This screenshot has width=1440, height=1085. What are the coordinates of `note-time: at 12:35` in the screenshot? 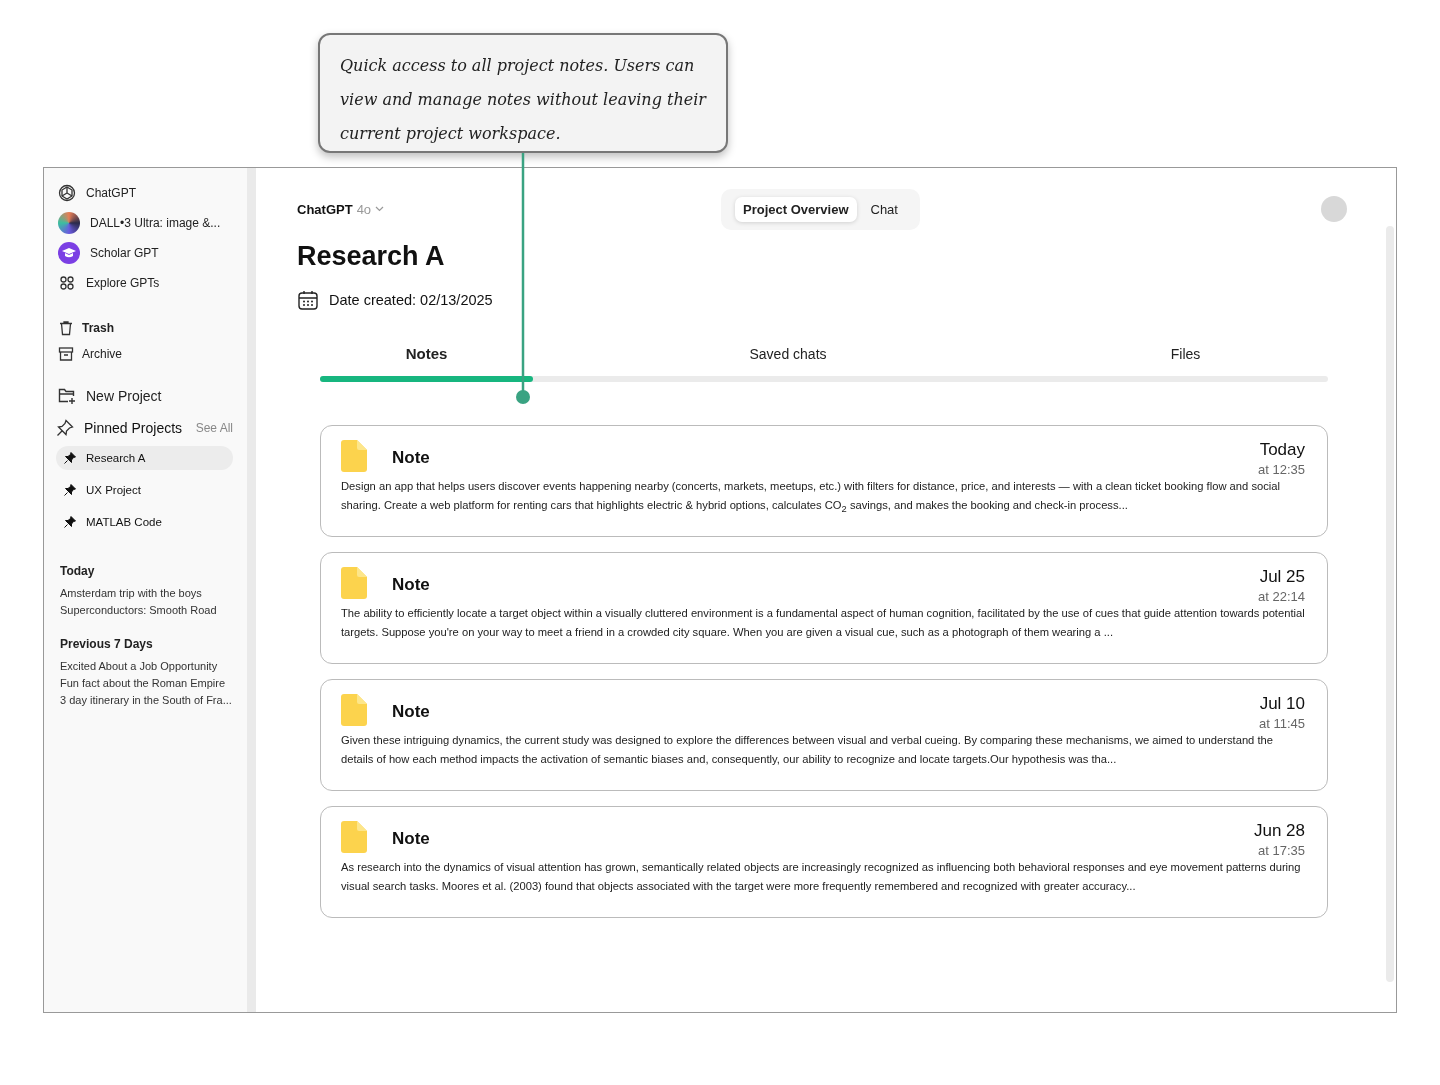 It's located at (1281, 469).